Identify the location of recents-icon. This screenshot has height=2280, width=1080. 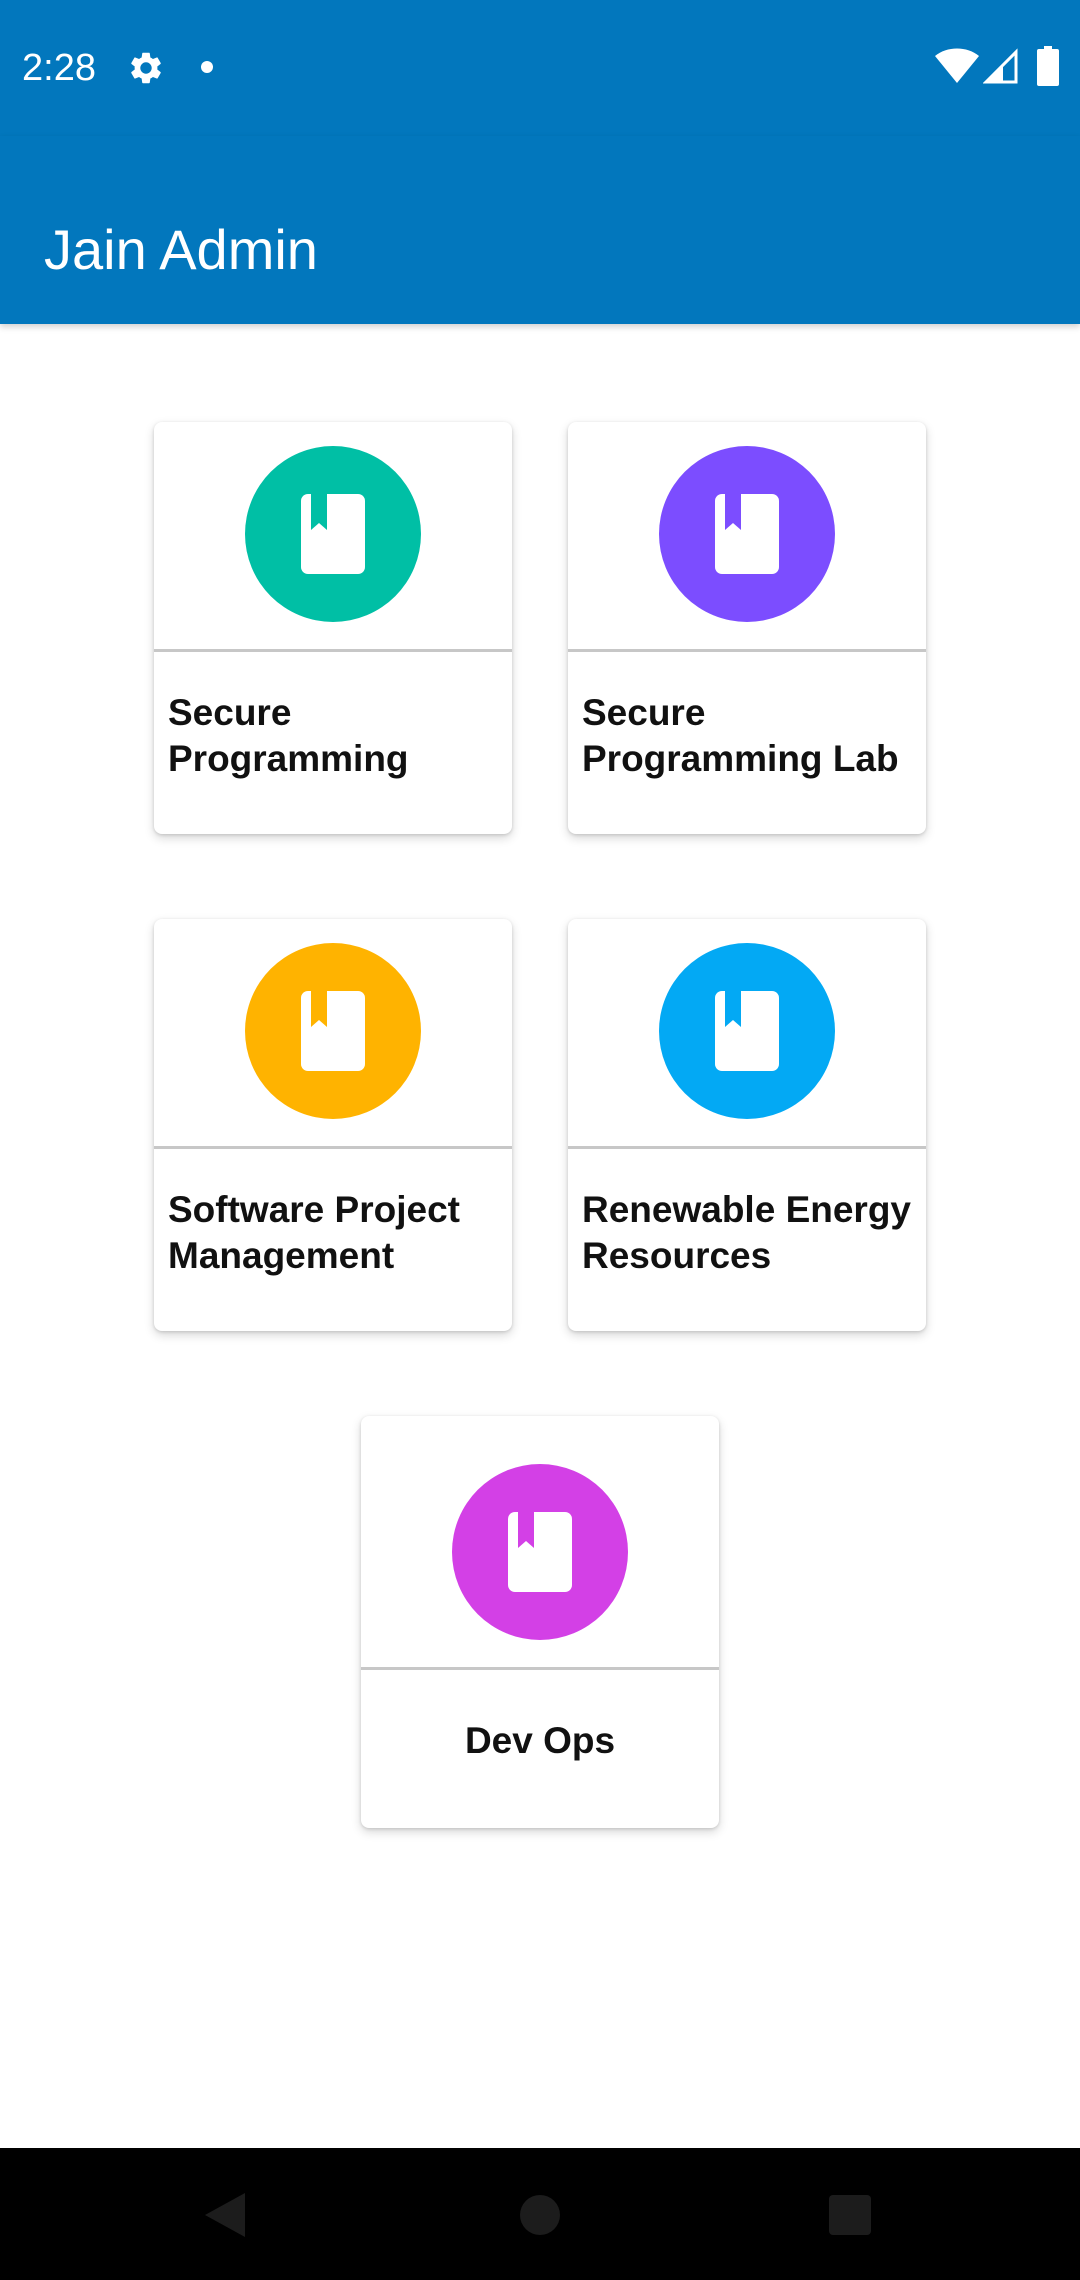
(850, 2215).